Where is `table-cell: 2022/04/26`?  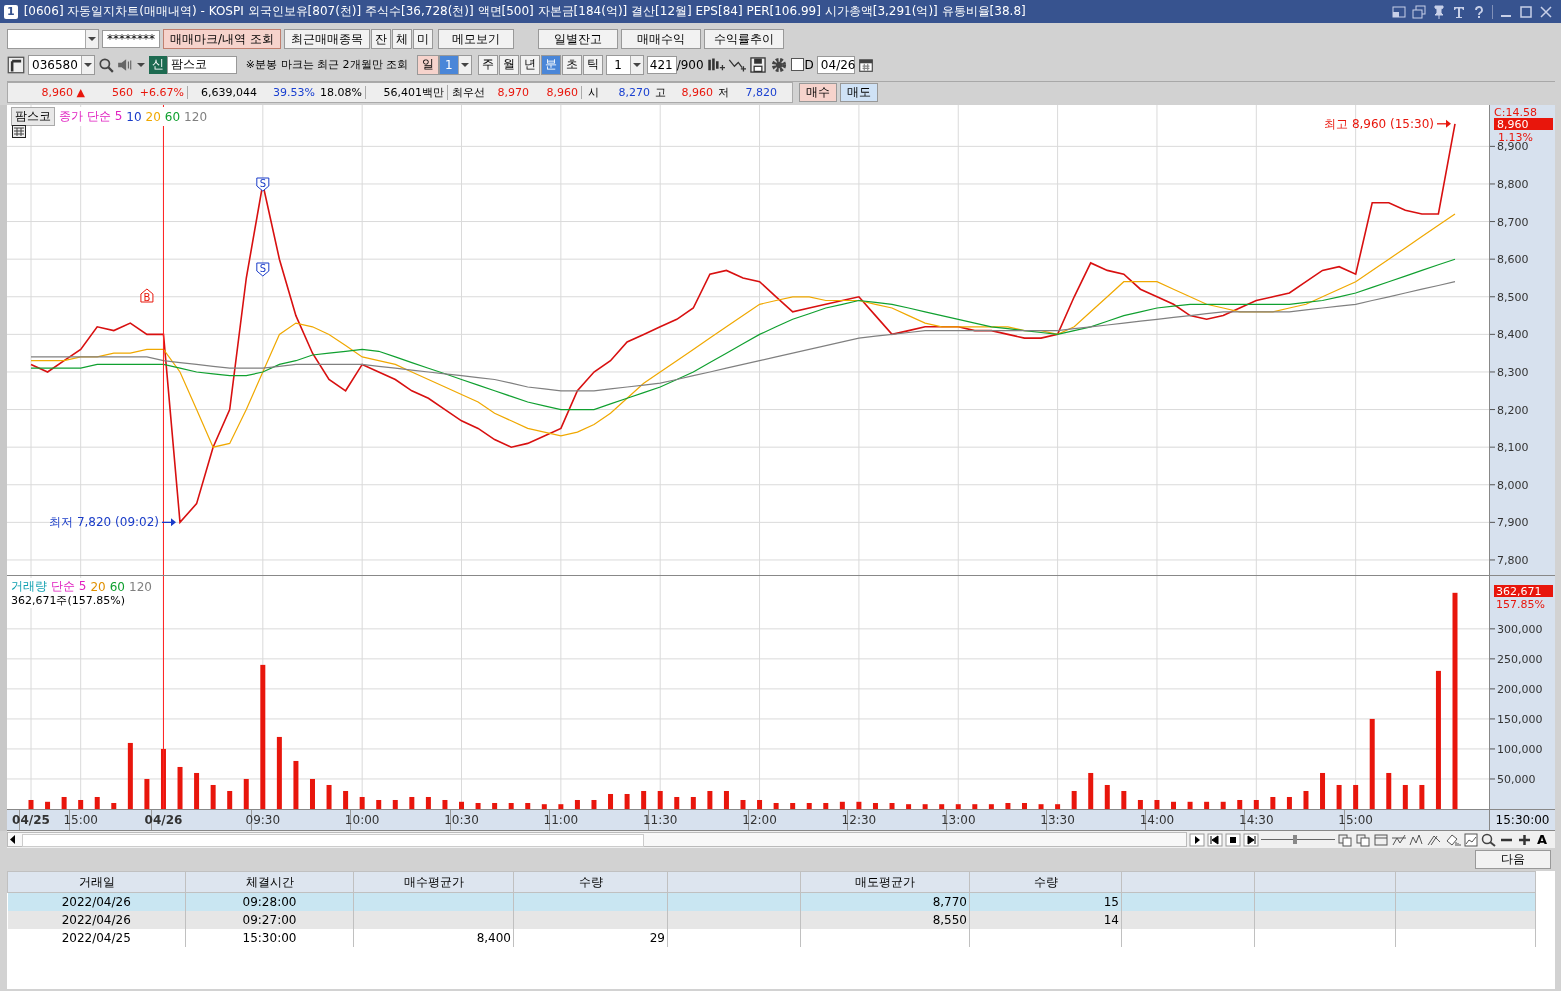 table-cell: 2022/04/26 is located at coordinates (96, 920).